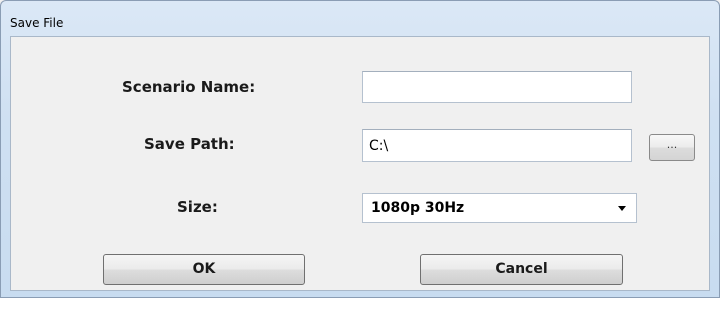 Image resolution: width=720 pixels, height=313 pixels. I want to click on scenario-name-label: Scenario Name:, so click(189, 87).